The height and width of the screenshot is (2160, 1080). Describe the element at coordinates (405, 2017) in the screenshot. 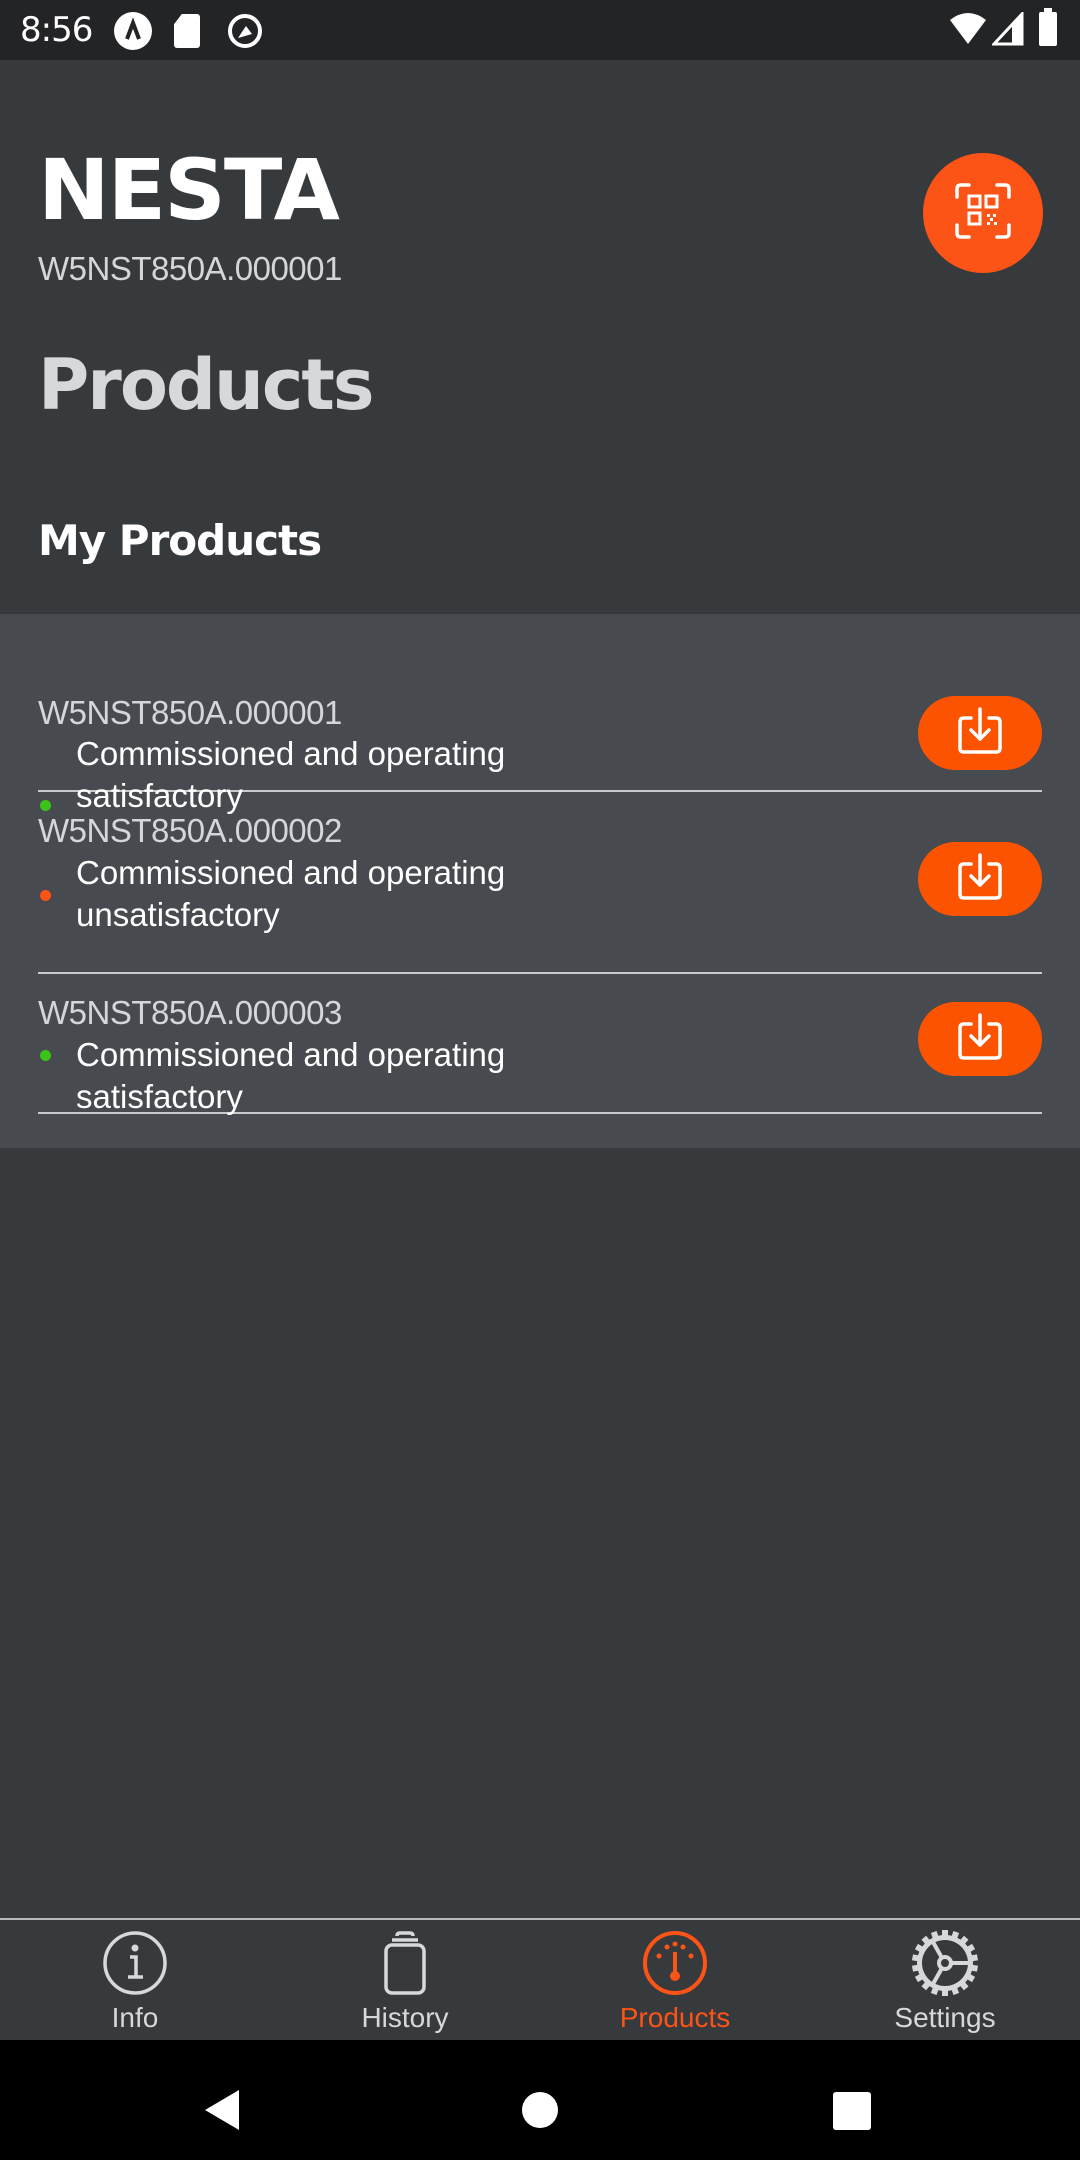

I see `nav-label: History` at that location.